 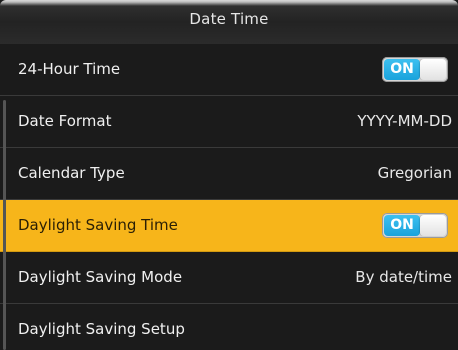 What do you see at coordinates (69, 69) in the screenshot?
I see `menu-item-label: 24-Hour Time` at bounding box center [69, 69].